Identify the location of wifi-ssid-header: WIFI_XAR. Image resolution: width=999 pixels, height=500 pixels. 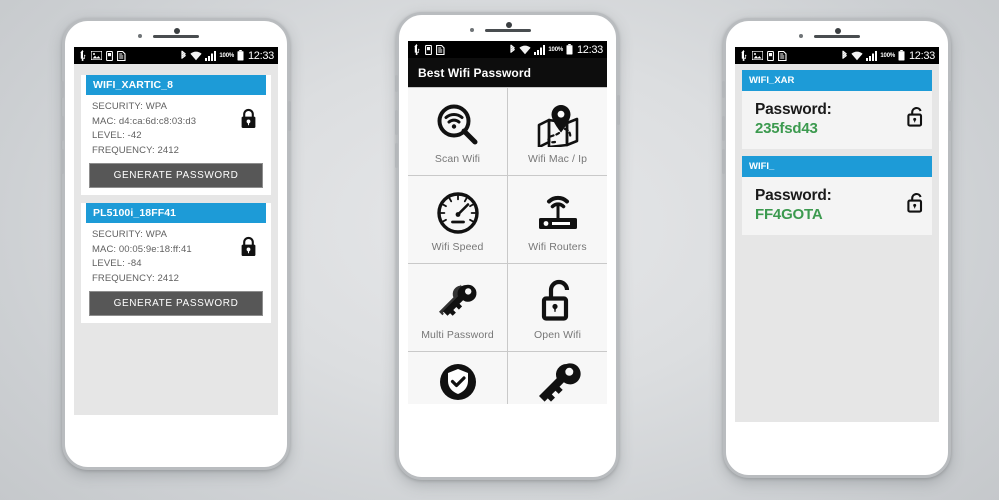
(837, 80).